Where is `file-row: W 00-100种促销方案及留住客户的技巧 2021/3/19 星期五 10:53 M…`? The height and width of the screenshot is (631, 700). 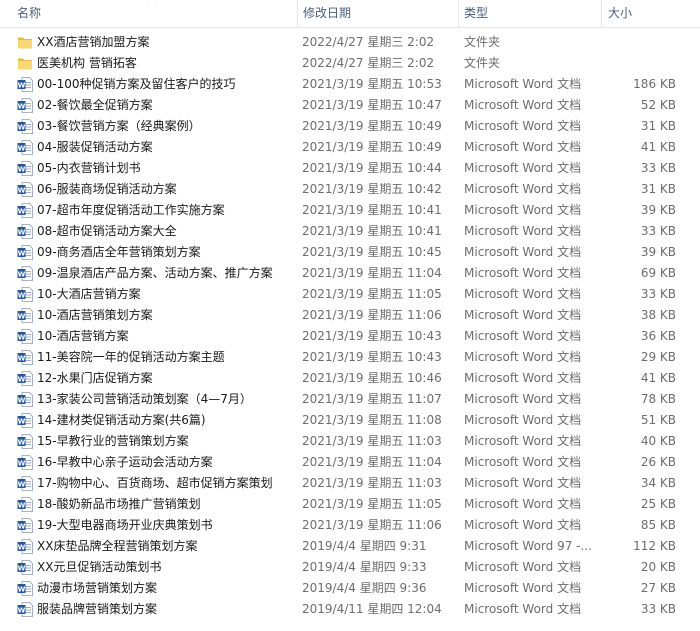
file-row: W 00-100种促销方案及留住客户的技巧 2021/3/19 星期五 10:53 M… is located at coordinates (350, 84).